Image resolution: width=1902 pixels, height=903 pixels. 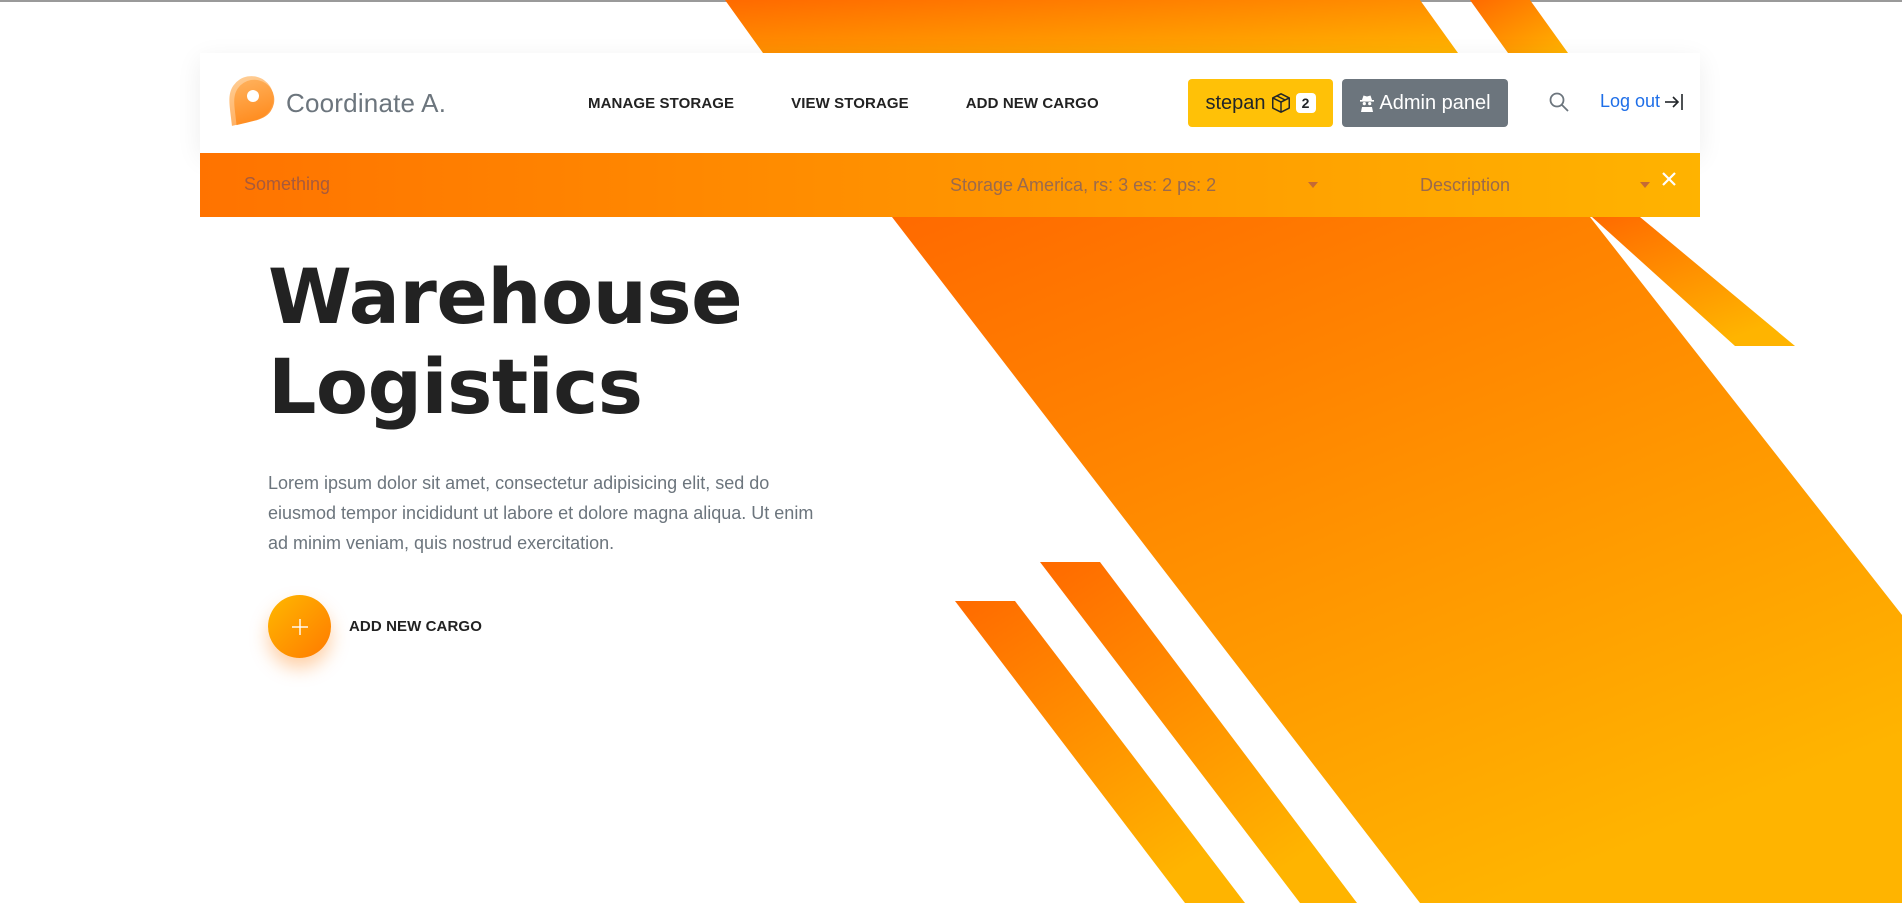 I want to click on storage-select: Storage America, rs: 3 es: 2 ps: 2, so click(x=1134, y=185).